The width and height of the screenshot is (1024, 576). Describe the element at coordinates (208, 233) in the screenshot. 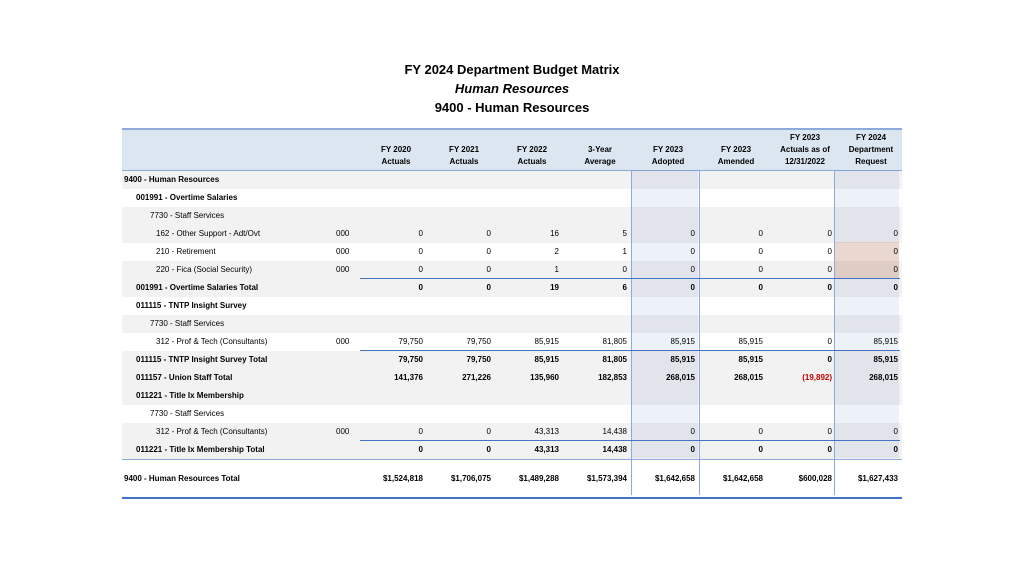

I see `row-label: 162 - Other Support - Adt/Ovt` at that location.